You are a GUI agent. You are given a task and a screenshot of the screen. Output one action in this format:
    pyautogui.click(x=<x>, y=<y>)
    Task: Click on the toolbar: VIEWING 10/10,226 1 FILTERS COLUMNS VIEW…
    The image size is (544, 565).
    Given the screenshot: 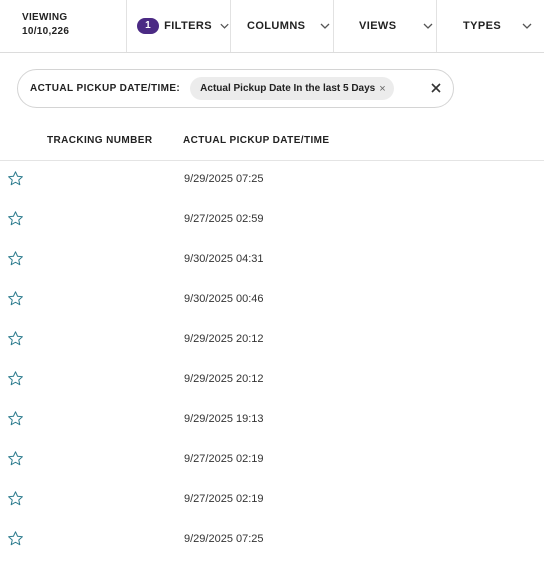 What is the action you would take?
    pyautogui.click(x=272, y=26)
    